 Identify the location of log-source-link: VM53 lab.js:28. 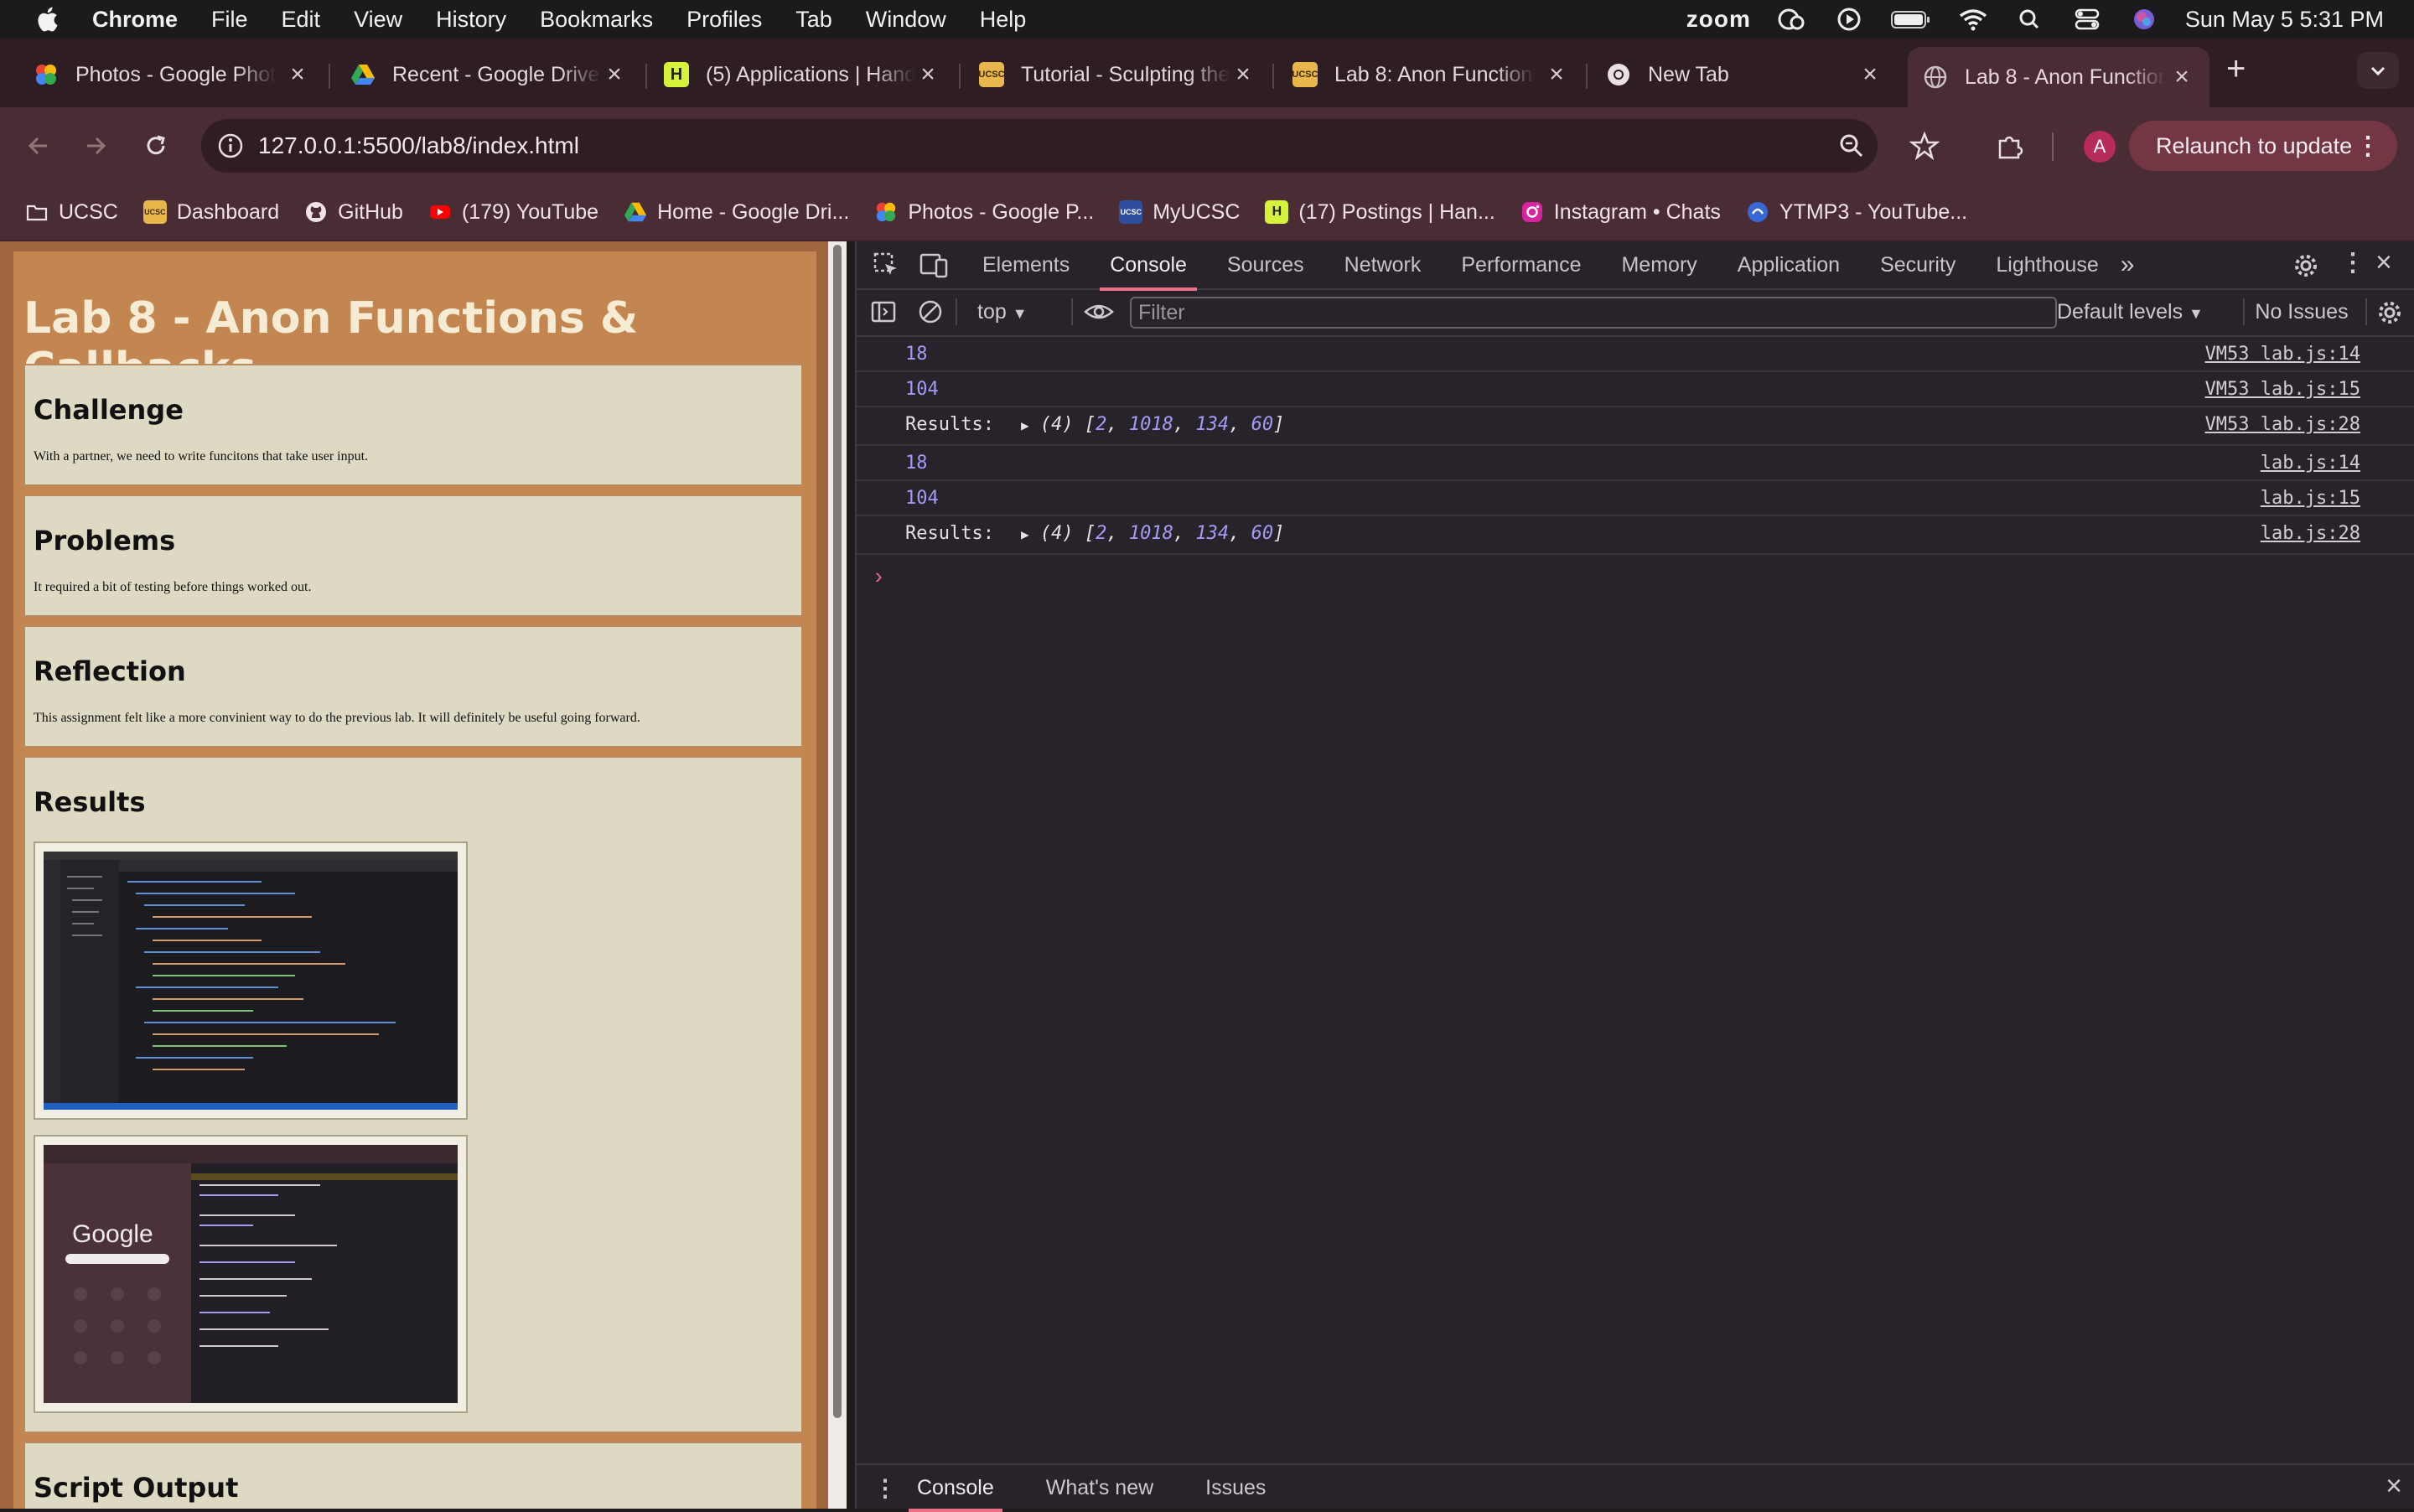
(2282, 424).